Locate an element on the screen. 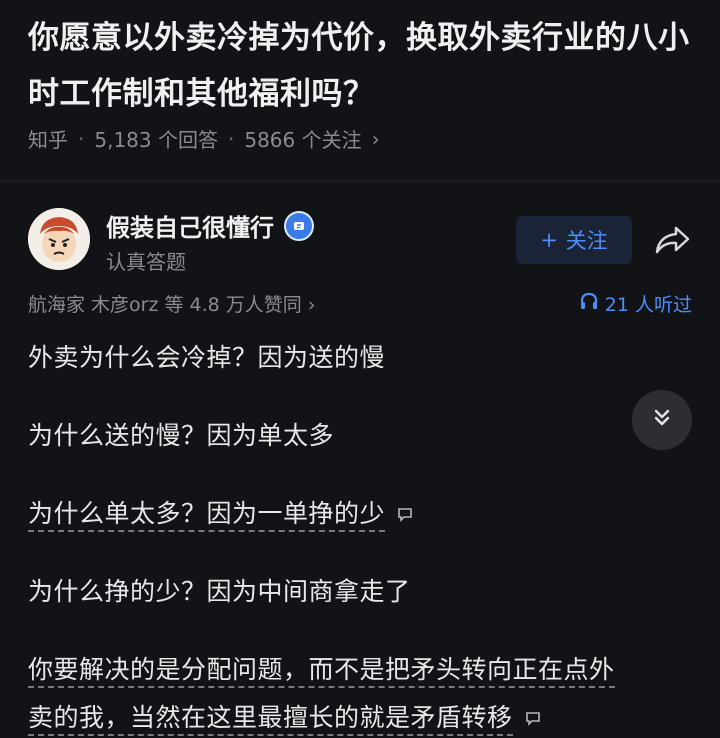 The height and width of the screenshot is (738, 720). answer-paragraph: 你要解决的是分配问题，而不是把矛头转向正在点外 is located at coordinates (321, 669).